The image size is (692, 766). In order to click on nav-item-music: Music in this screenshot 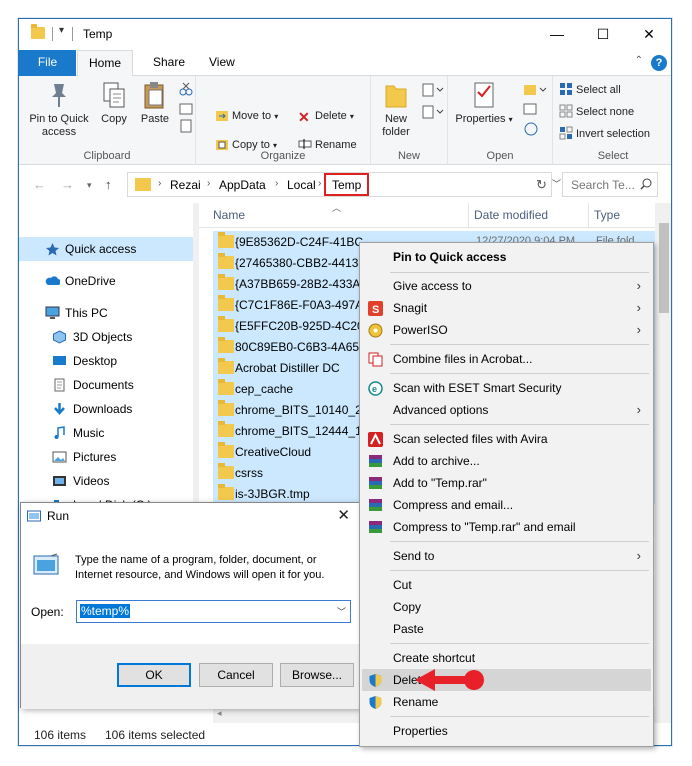, I will do `click(109, 433)`.